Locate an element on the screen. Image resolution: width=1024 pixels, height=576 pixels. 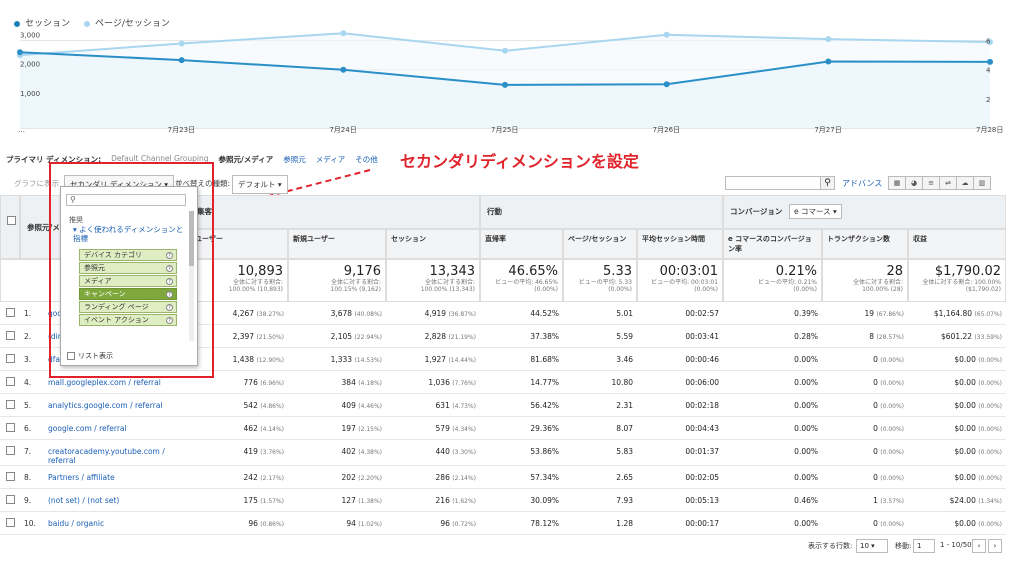
header-revenue: 収益 is located at coordinates (957, 244).